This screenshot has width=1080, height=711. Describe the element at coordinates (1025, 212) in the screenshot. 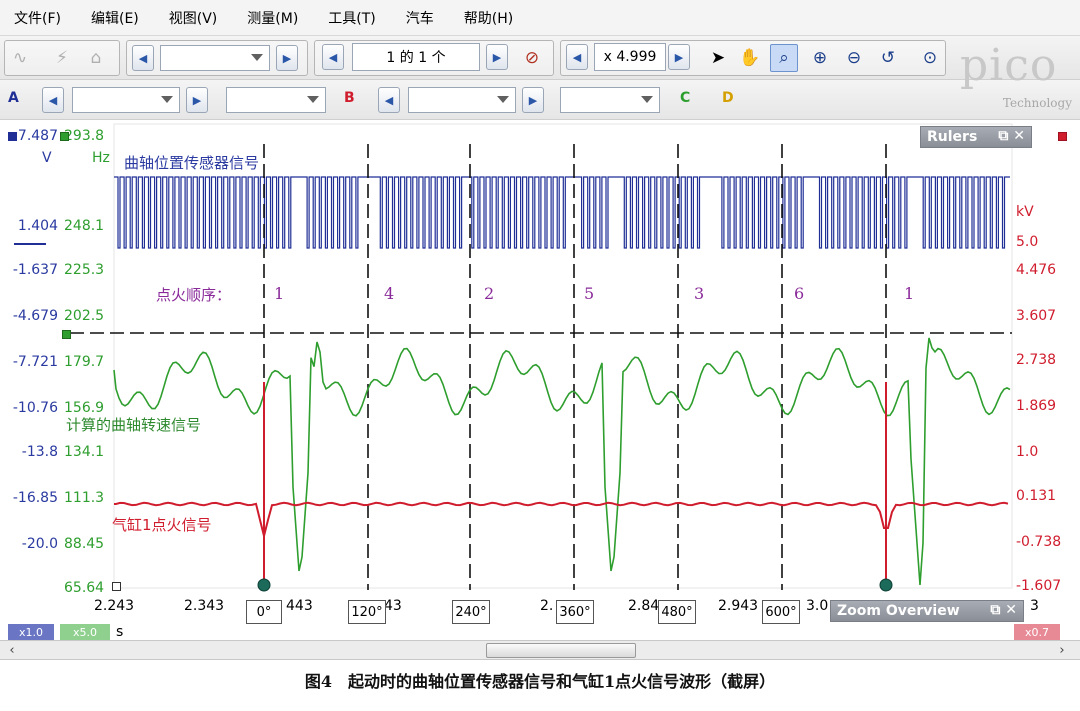

I see `axis-c-unit: kV` at that location.